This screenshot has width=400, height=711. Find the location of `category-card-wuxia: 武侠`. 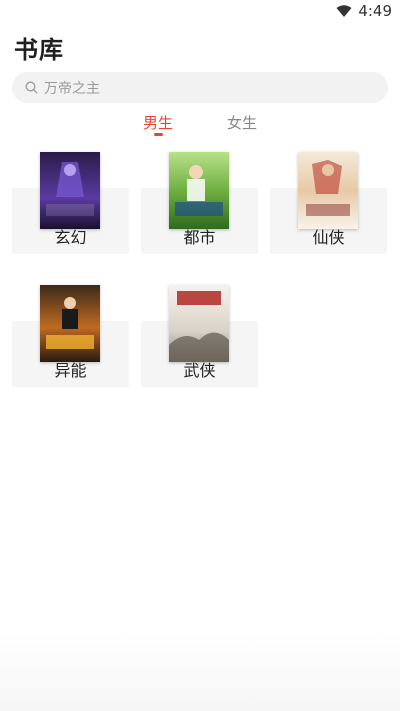

category-card-wuxia: 武侠 is located at coordinates (199, 336).